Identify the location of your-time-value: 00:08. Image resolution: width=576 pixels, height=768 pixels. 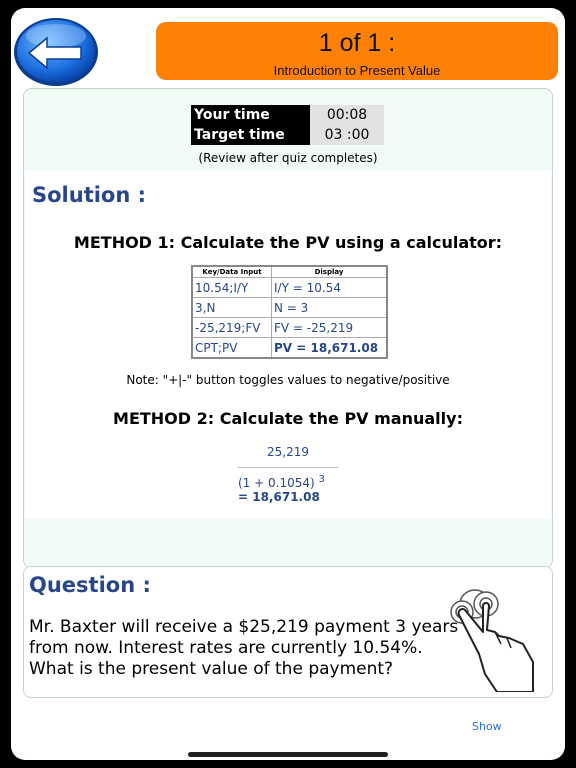
(347, 115).